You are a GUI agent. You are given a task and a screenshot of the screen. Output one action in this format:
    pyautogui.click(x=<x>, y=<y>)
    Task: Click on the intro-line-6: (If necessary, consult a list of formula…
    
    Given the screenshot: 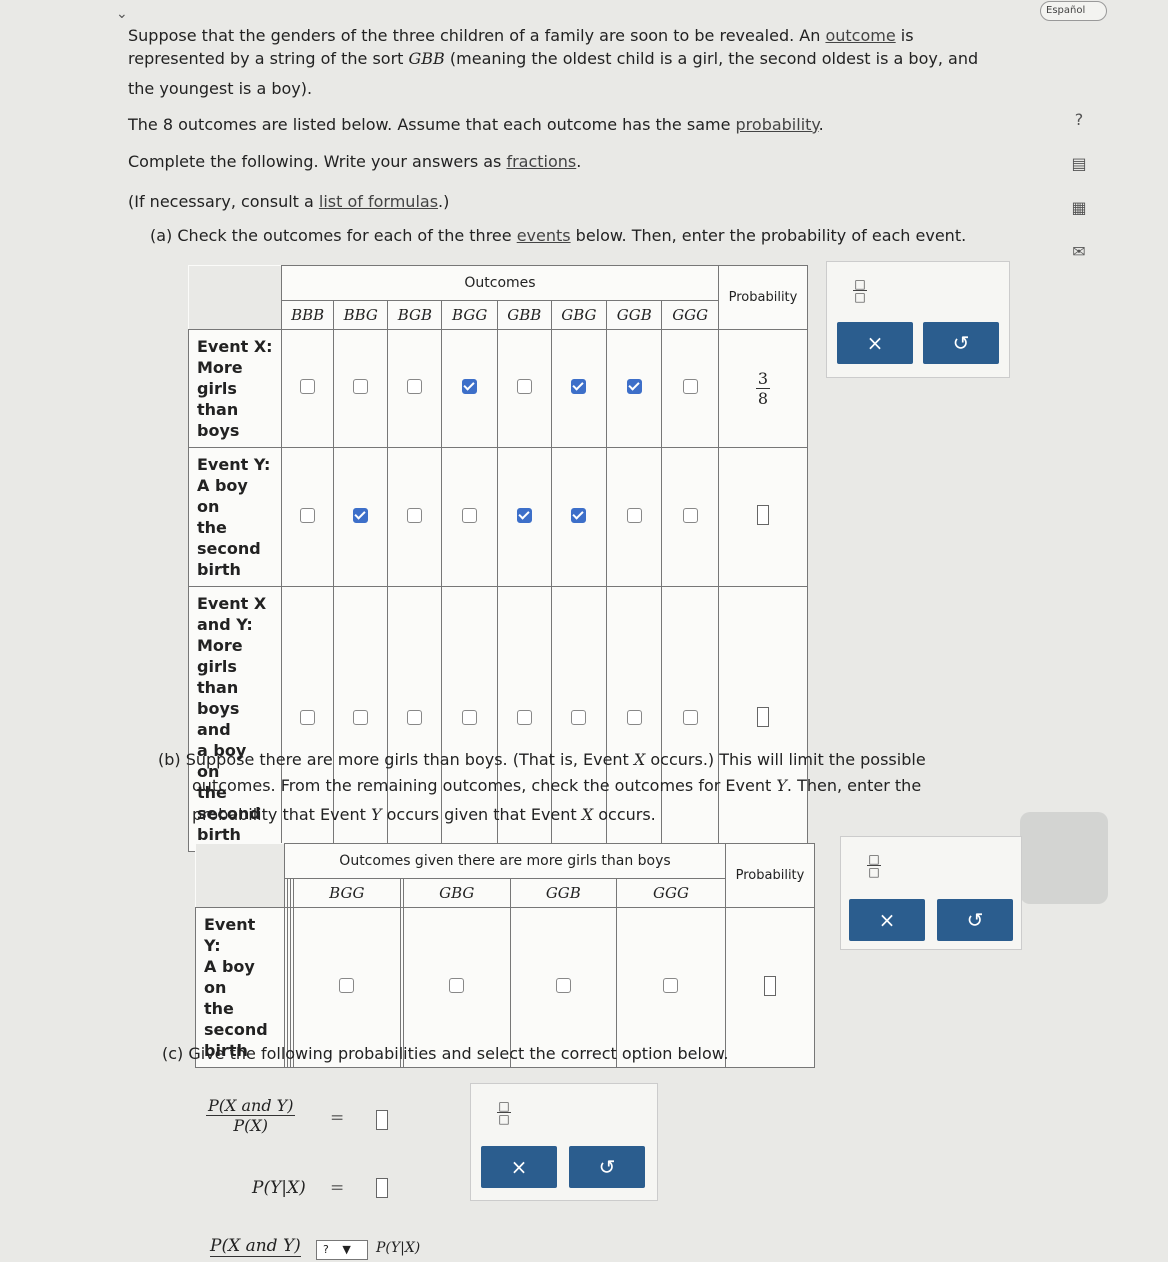 What is the action you would take?
    pyautogui.click(x=288, y=201)
    